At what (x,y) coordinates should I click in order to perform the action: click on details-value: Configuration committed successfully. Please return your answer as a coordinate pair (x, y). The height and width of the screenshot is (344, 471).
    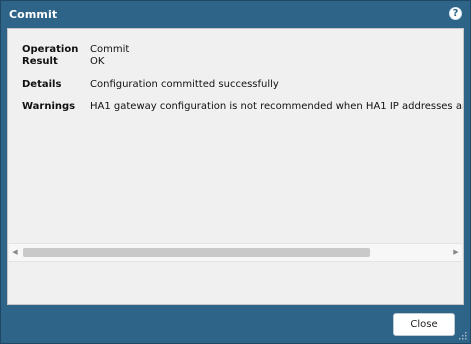
    Looking at the image, I should click on (184, 84).